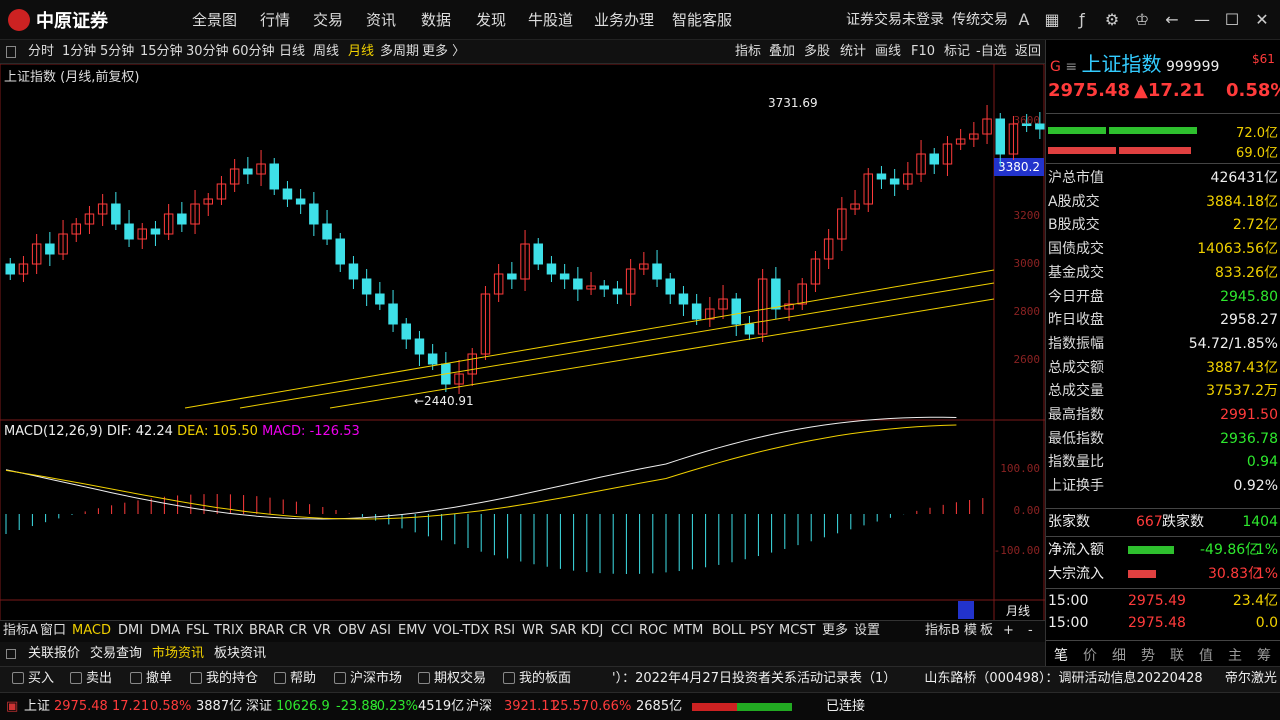  What do you see at coordinates (361, 52) in the screenshot?
I see `period-8: 月线` at bounding box center [361, 52].